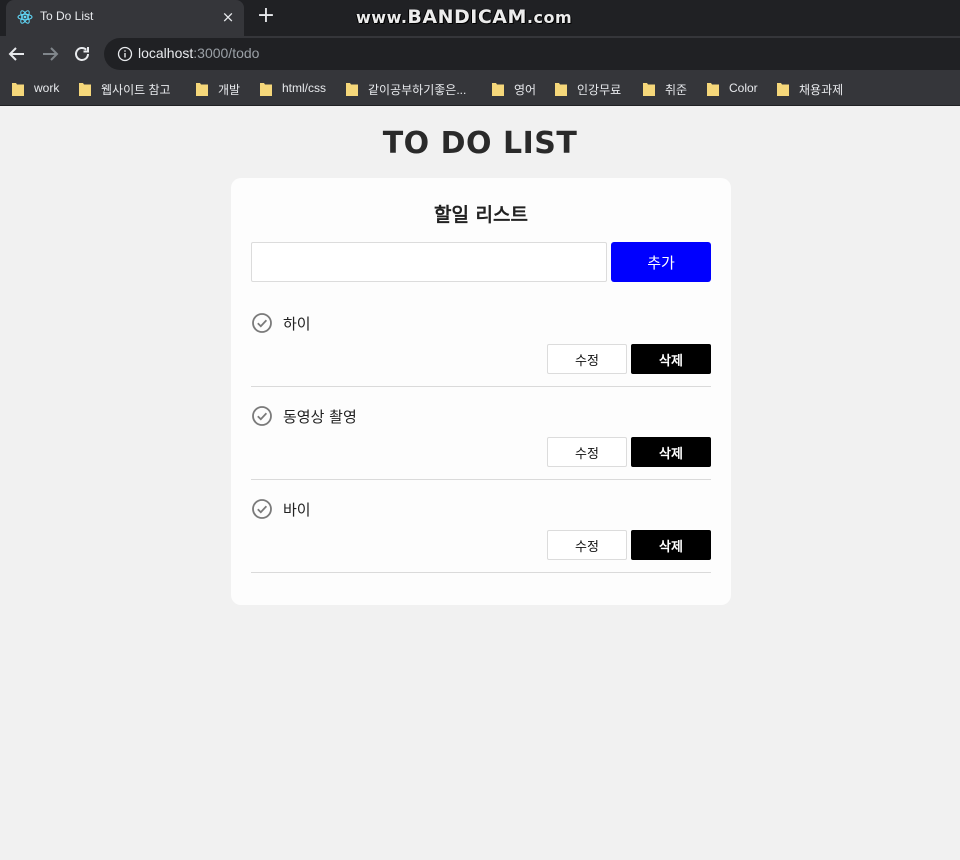 This screenshot has height=860, width=960. Describe the element at coordinates (525, 90) in the screenshot. I see `bookmark-label: 영어` at that location.